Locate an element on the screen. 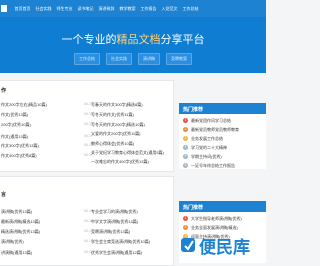 This screenshot has height=266, width=320. tag-work-summary: 工作总结 is located at coordinates (87, 59).